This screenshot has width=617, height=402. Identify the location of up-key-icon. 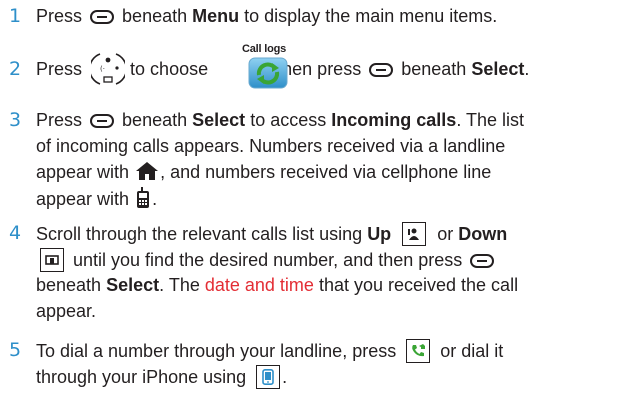
(414, 234).